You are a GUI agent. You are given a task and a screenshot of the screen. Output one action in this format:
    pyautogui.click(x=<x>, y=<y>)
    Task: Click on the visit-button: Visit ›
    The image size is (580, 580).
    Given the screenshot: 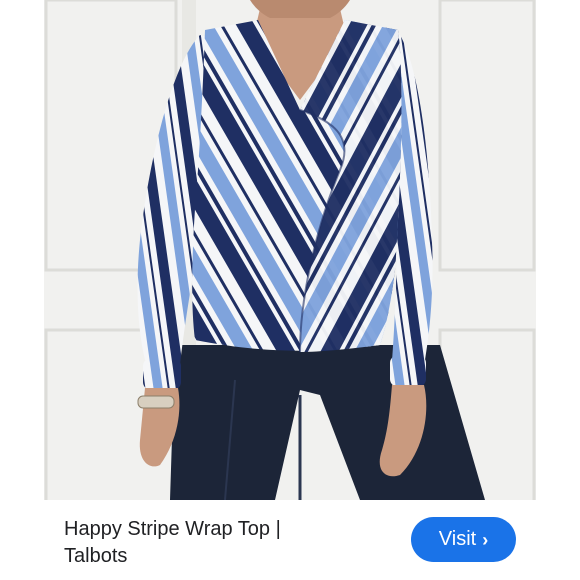 What is the action you would take?
    pyautogui.click(x=463, y=539)
    